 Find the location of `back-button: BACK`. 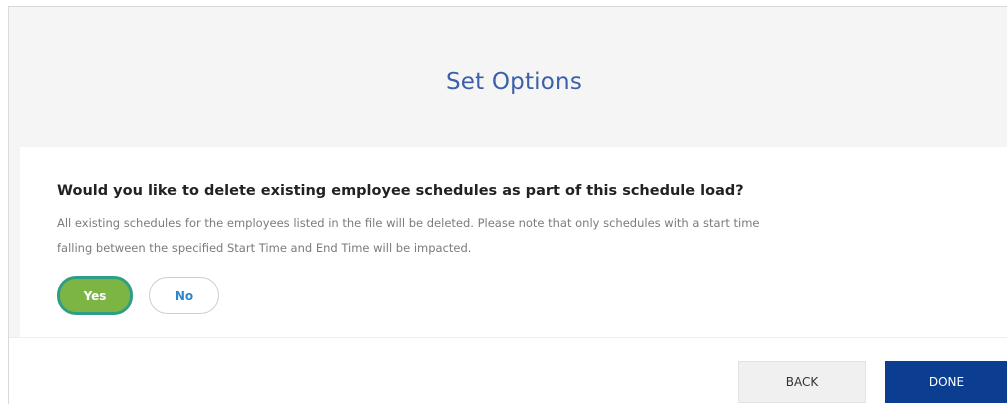

back-button: BACK is located at coordinates (802, 382).